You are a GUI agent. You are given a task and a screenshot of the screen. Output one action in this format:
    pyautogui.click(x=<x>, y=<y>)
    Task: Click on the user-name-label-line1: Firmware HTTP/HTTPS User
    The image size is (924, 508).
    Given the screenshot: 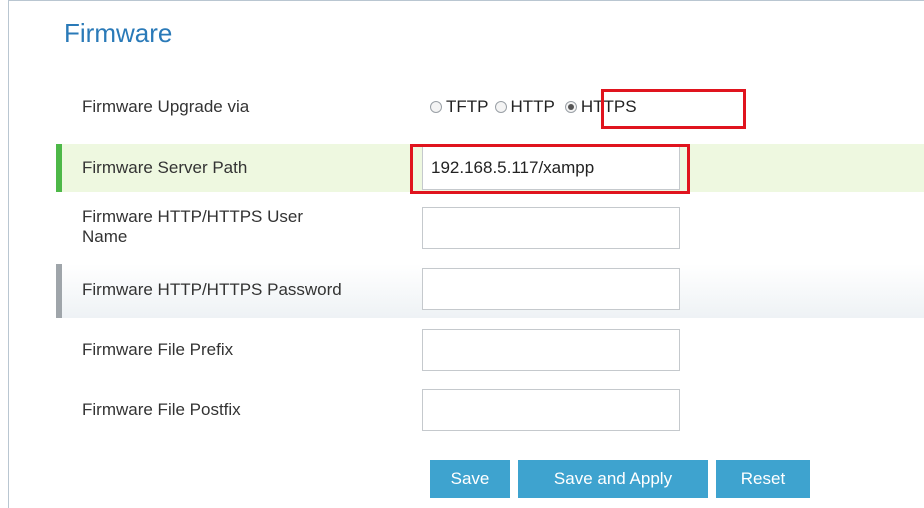 What is the action you would take?
    pyautogui.click(x=192, y=216)
    